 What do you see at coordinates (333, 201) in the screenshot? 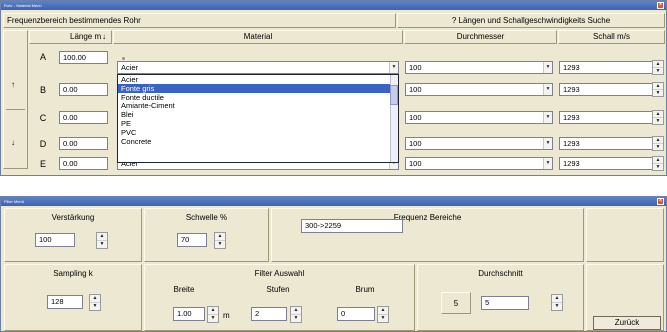
I see `window-titlebar: Filter Menü ×` at bounding box center [333, 201].